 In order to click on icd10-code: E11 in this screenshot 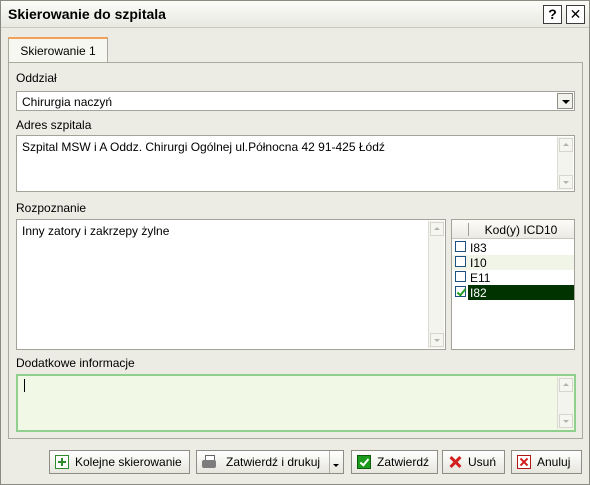, I will do `click(480, 278)`.